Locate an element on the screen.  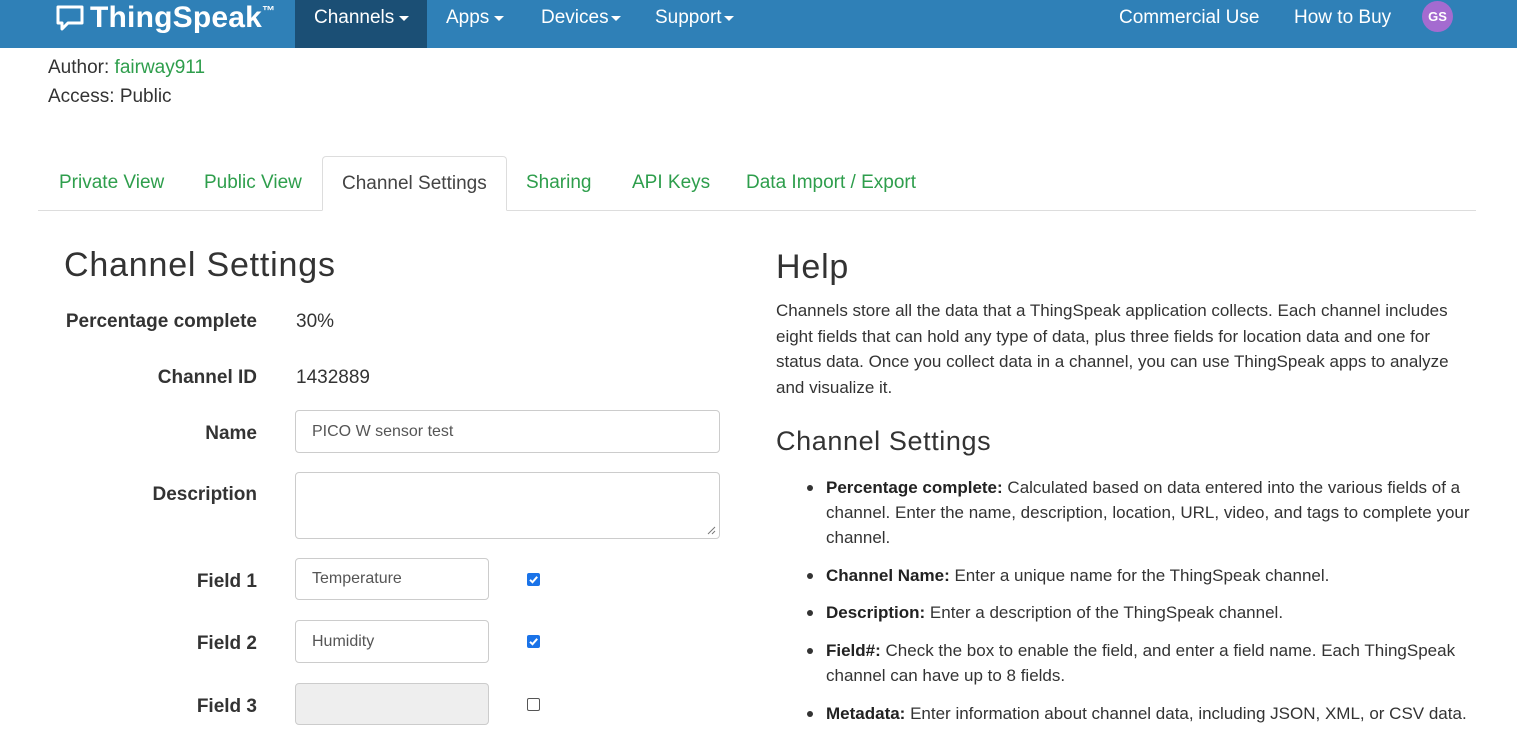
logo-text: ThingSpeak is located at coordinates (176, 17).